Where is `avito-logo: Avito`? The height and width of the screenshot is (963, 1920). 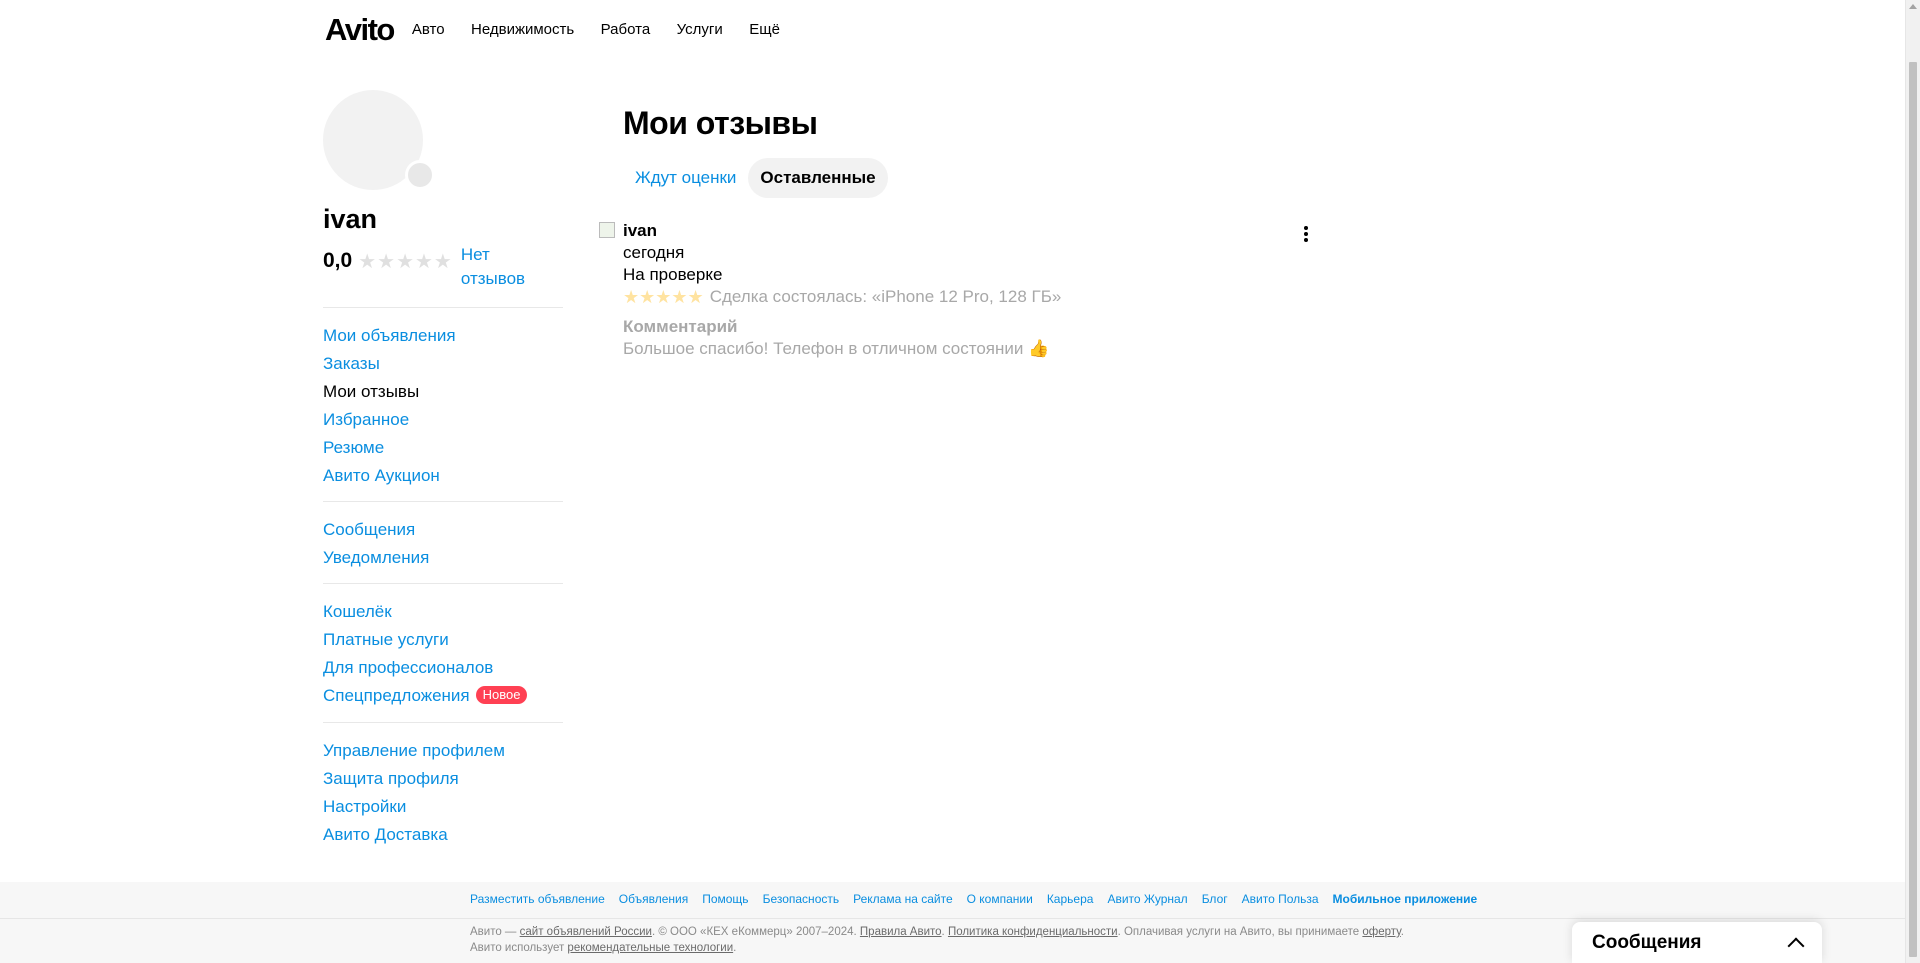
avito-logo: Avito is located at coordinates (360, 30).